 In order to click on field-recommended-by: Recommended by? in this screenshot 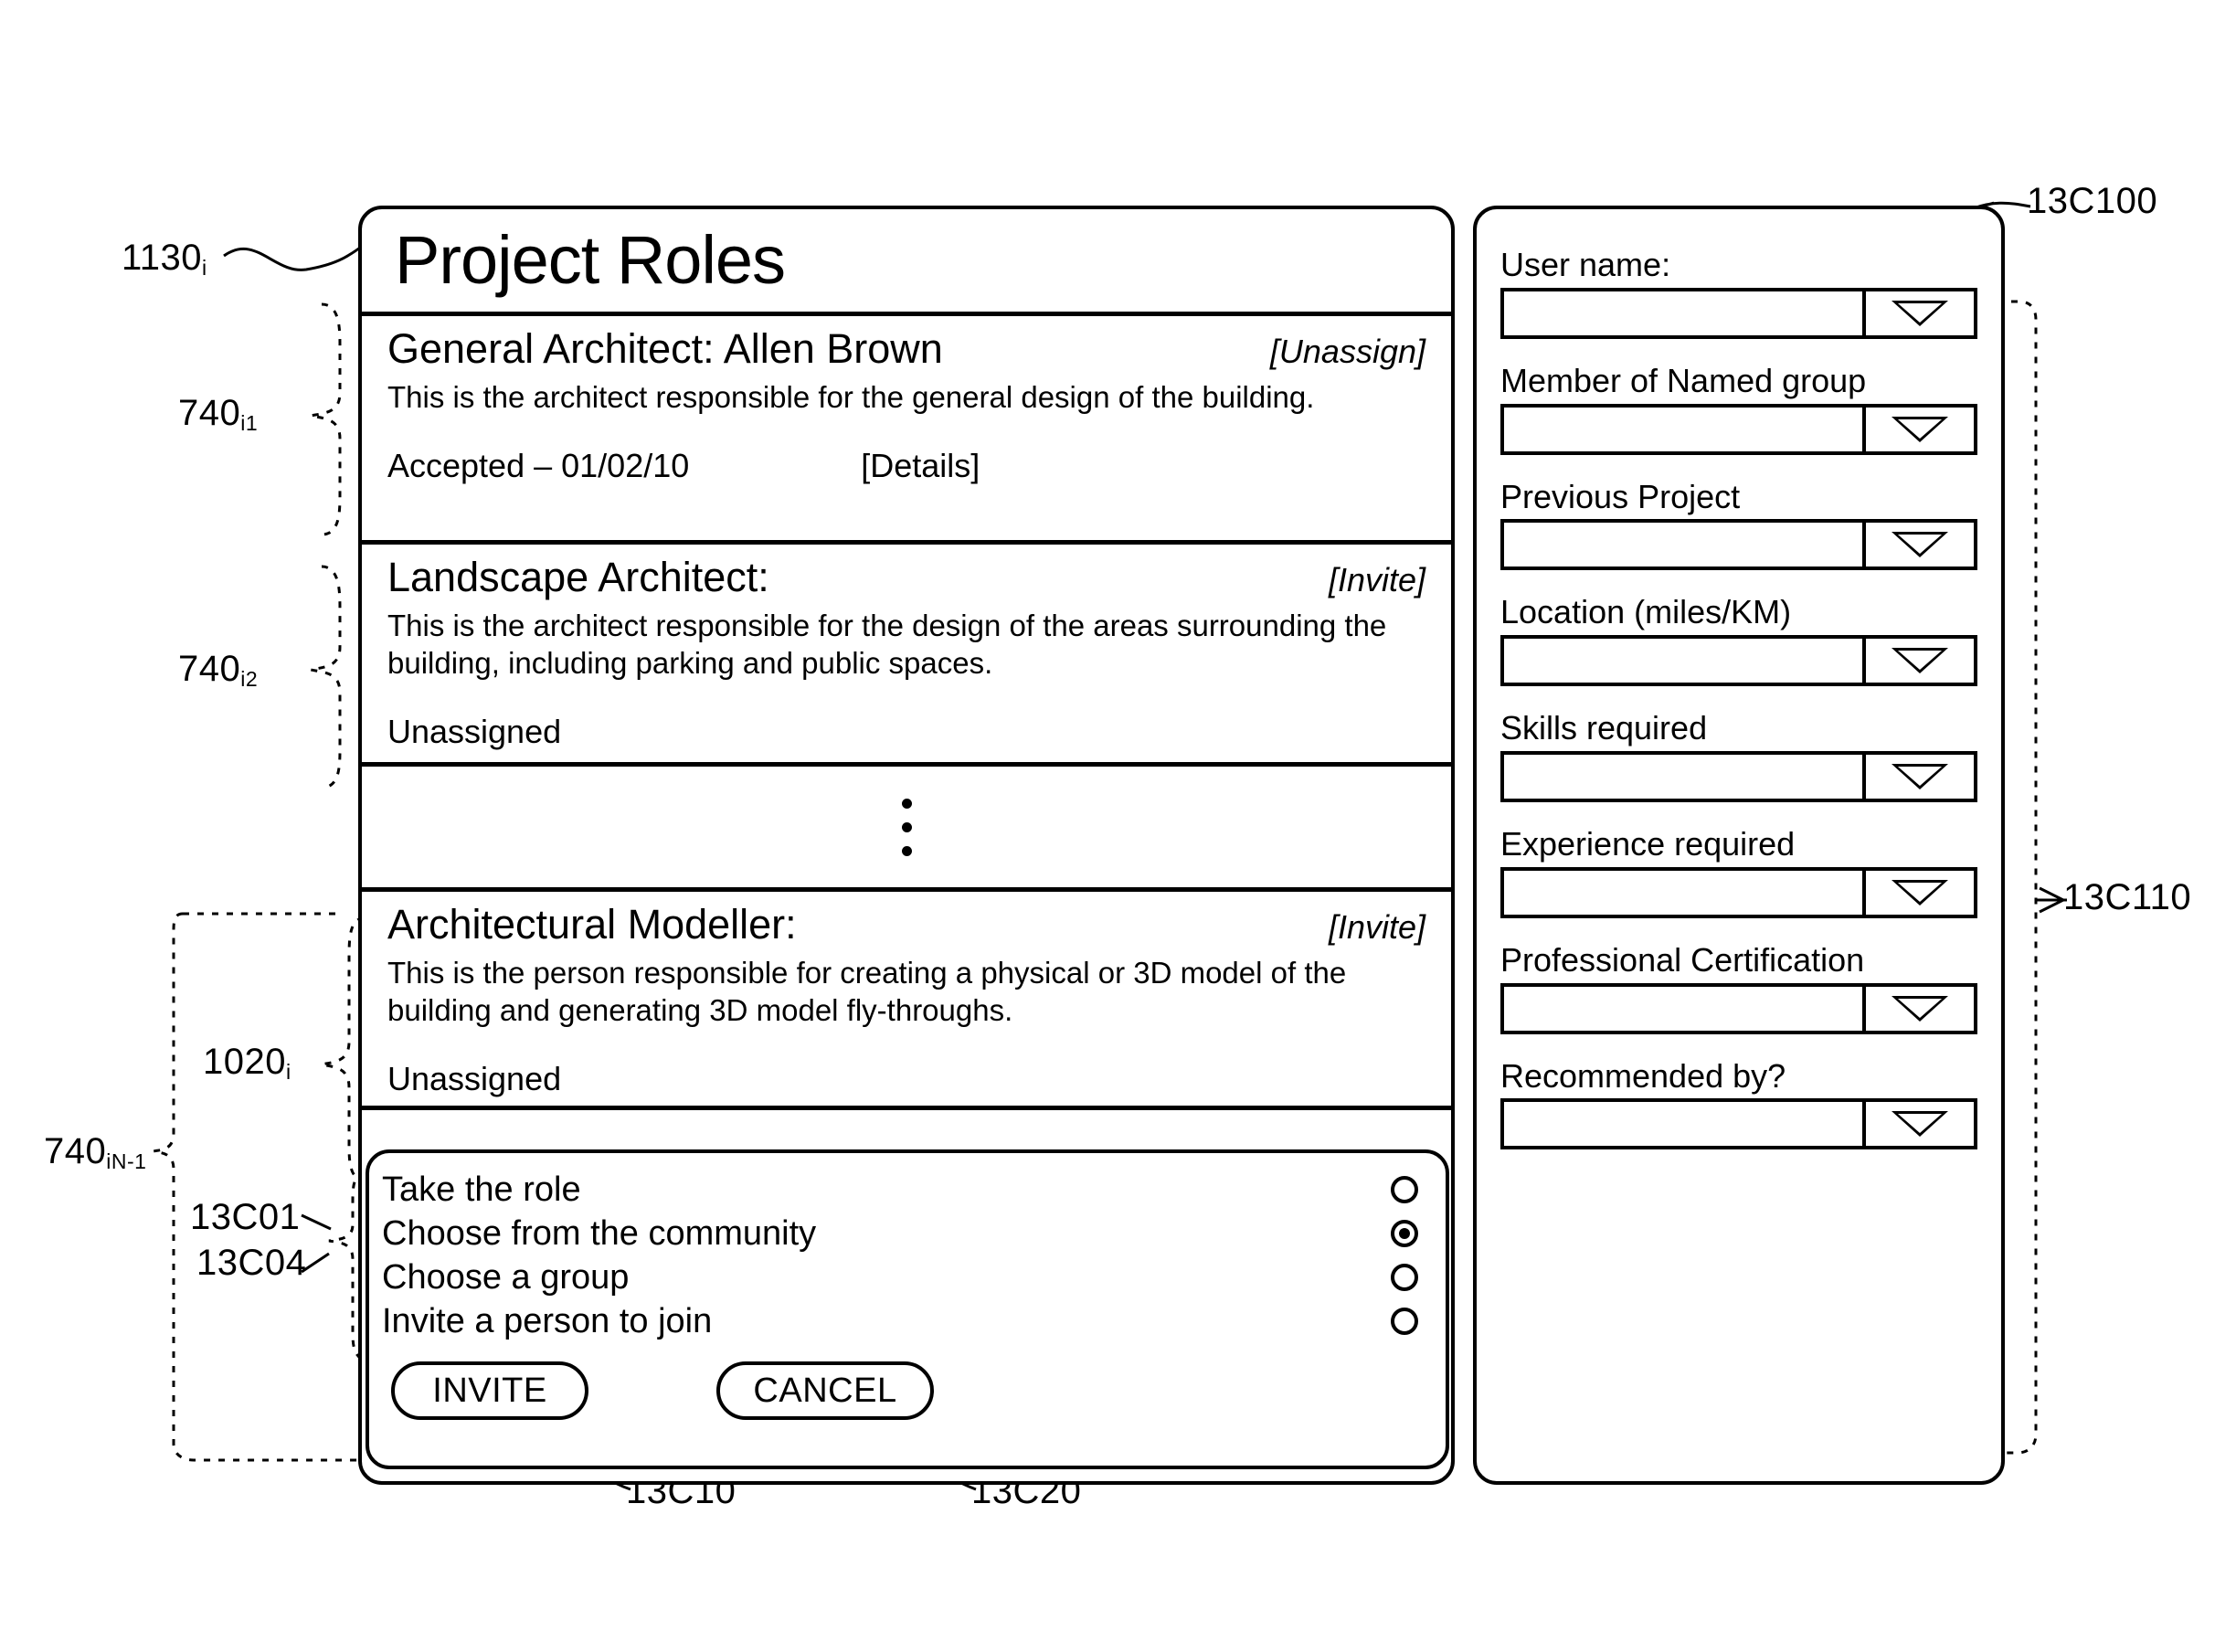, I will do `click(1738, 1103)`.